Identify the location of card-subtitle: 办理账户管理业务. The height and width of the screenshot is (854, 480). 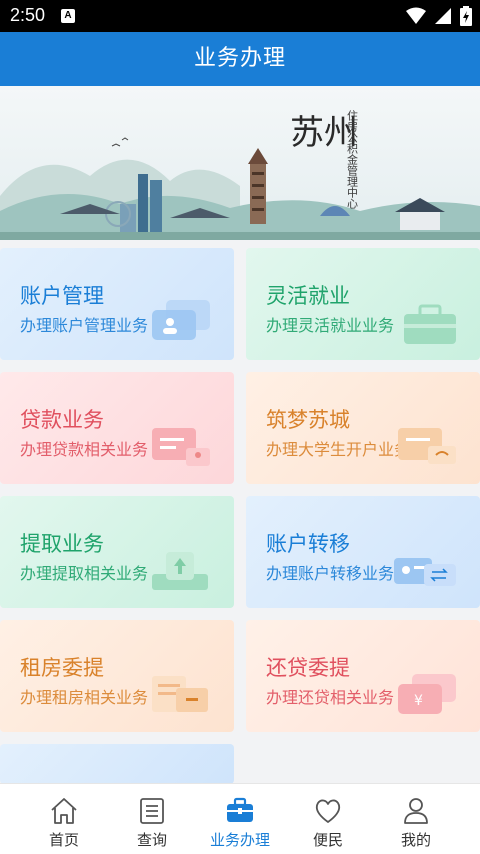
(84, 325).